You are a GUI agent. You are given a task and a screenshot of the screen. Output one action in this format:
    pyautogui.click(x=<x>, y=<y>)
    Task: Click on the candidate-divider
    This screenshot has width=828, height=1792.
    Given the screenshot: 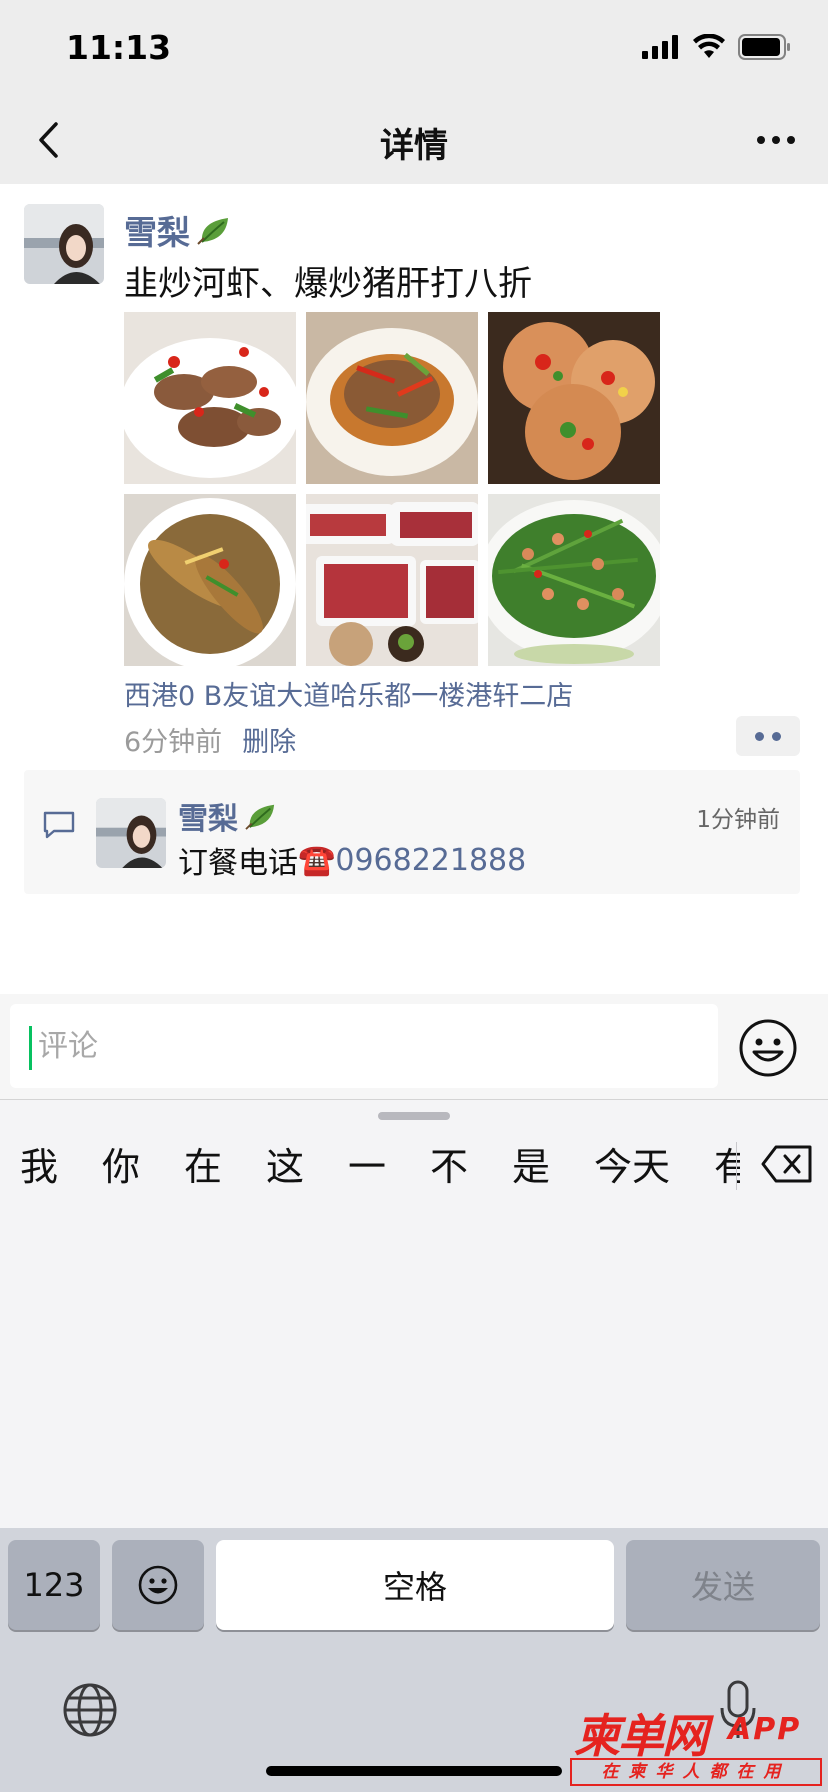 What is the action you would take?
    pyautogui.click(x=736, y=1166)
    